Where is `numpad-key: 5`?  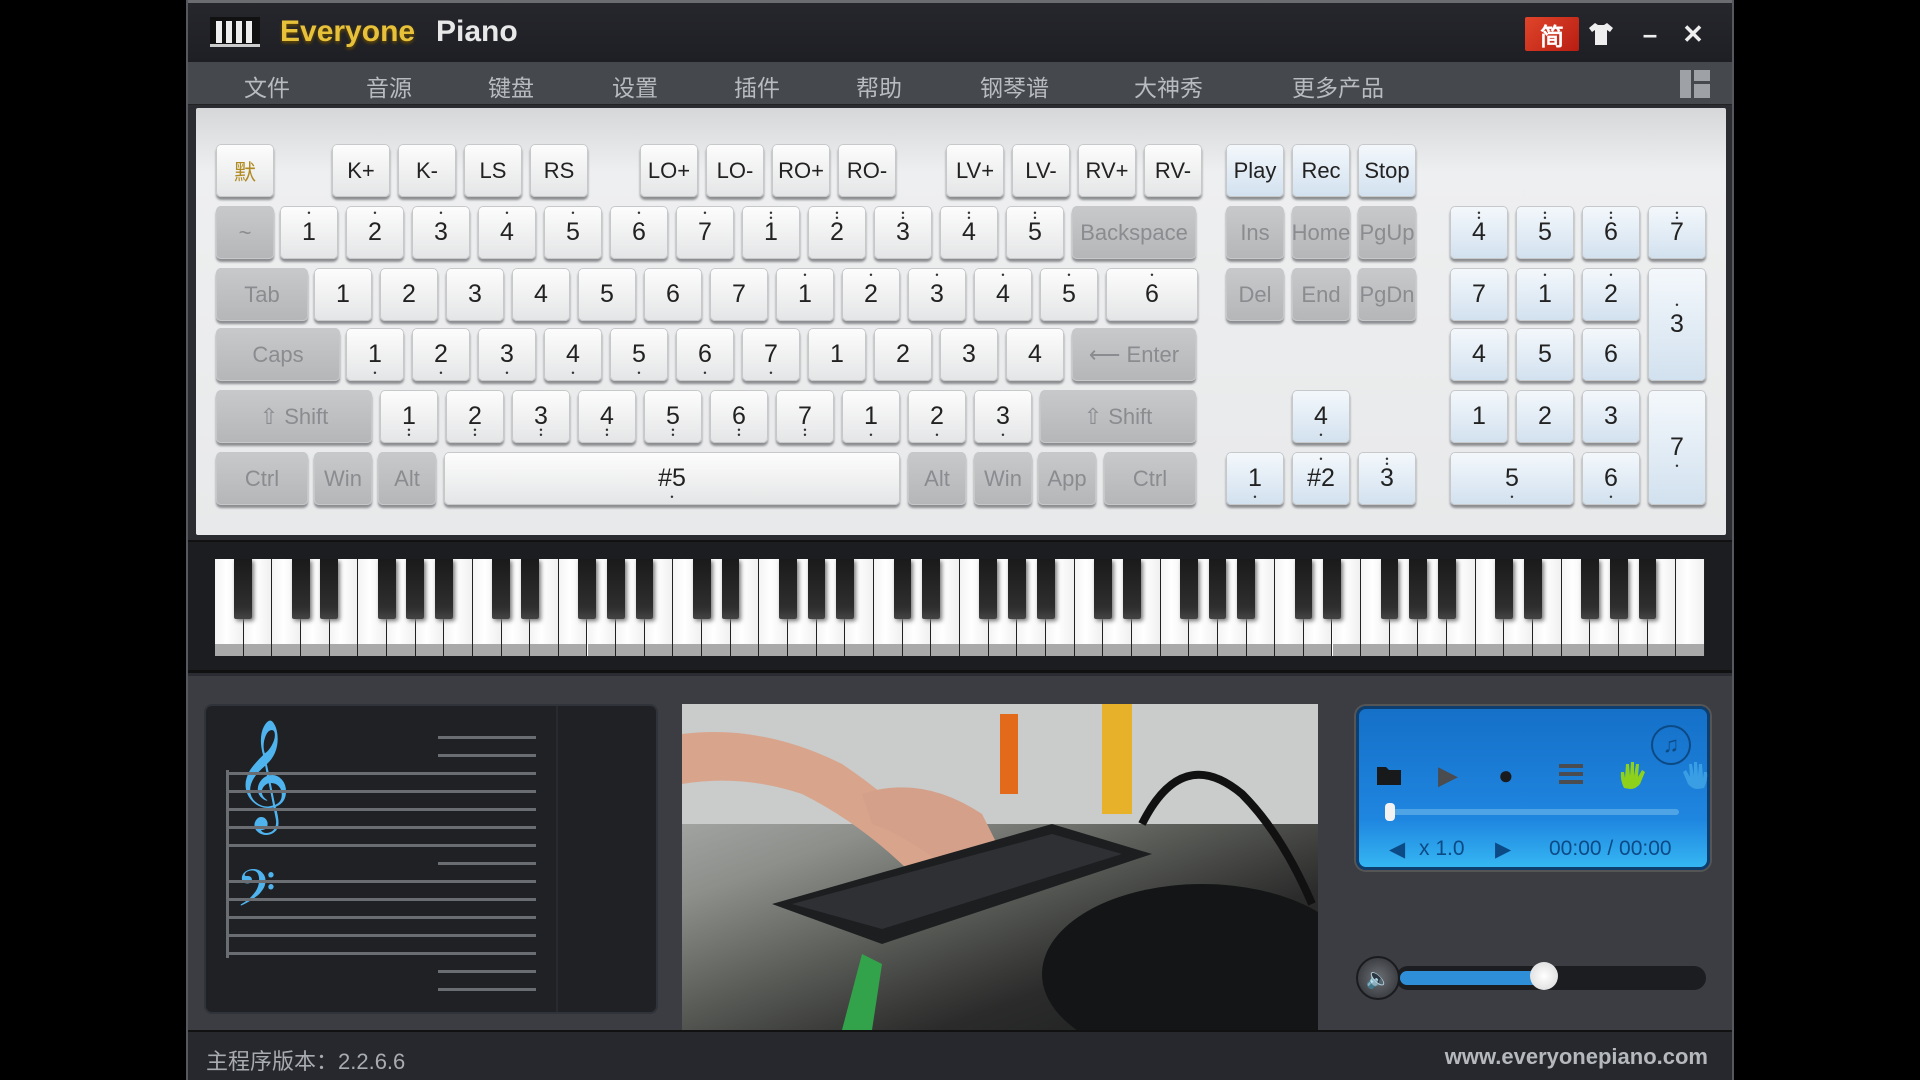 numpad-key: 5 is located at coordinates (1545, 354).